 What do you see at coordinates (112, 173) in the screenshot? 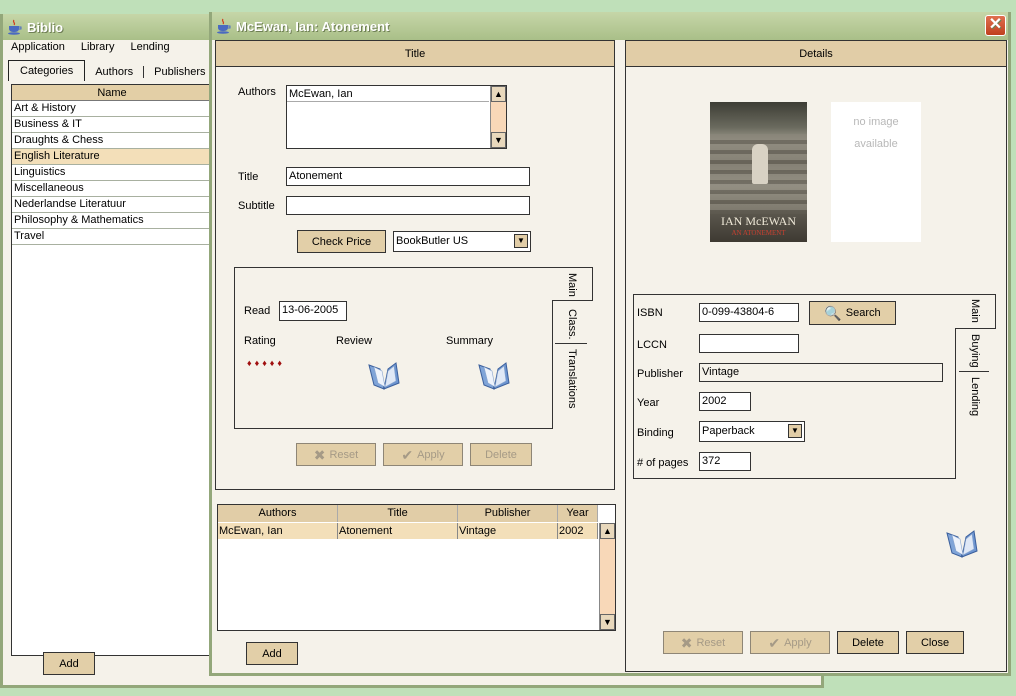
I see `category-item: Linguistics` at bounding box center [112, 173].